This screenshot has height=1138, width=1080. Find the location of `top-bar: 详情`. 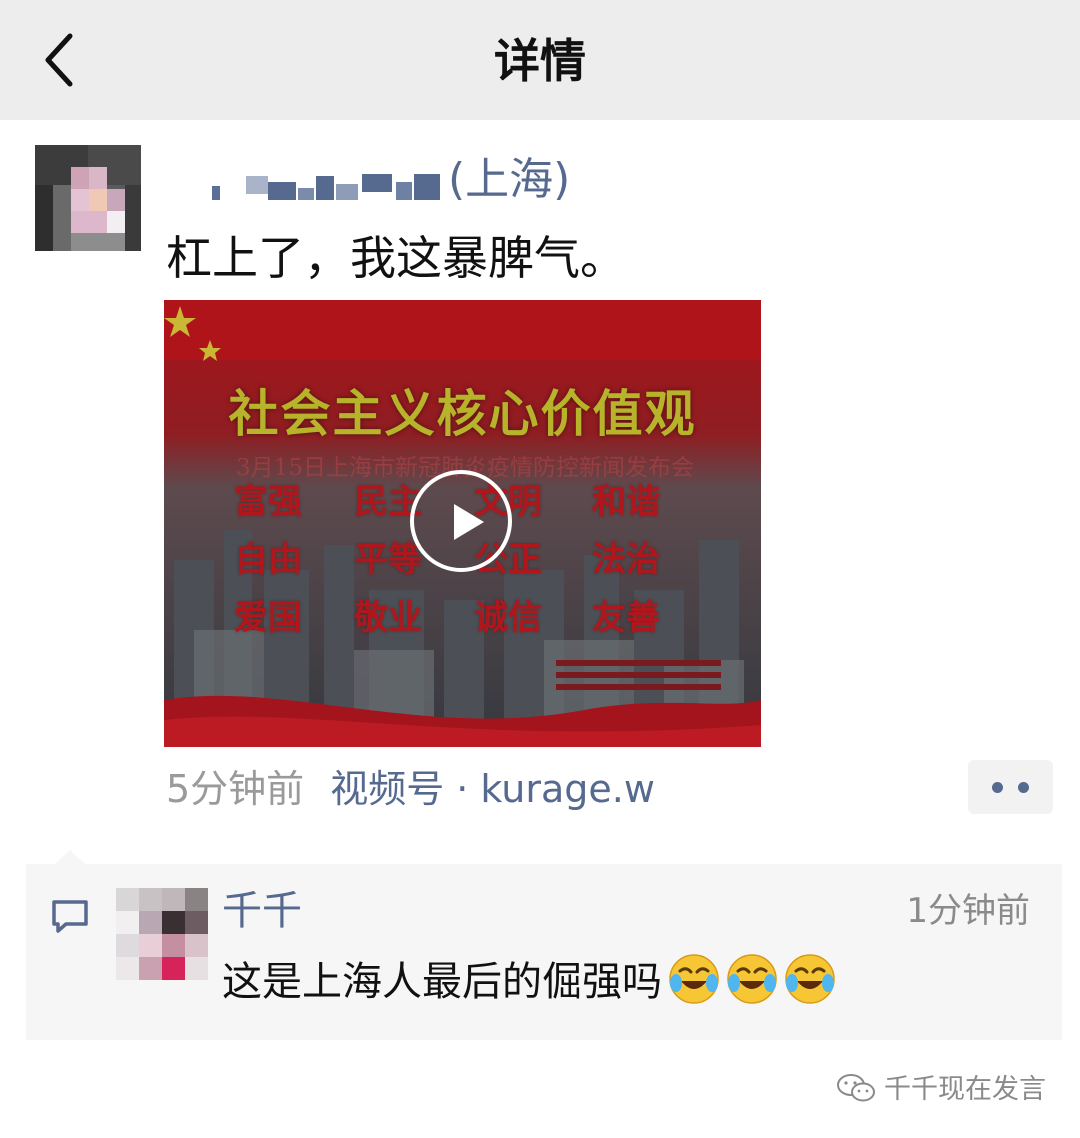

top-bar: 详情 is located at coordinates (540, 60).